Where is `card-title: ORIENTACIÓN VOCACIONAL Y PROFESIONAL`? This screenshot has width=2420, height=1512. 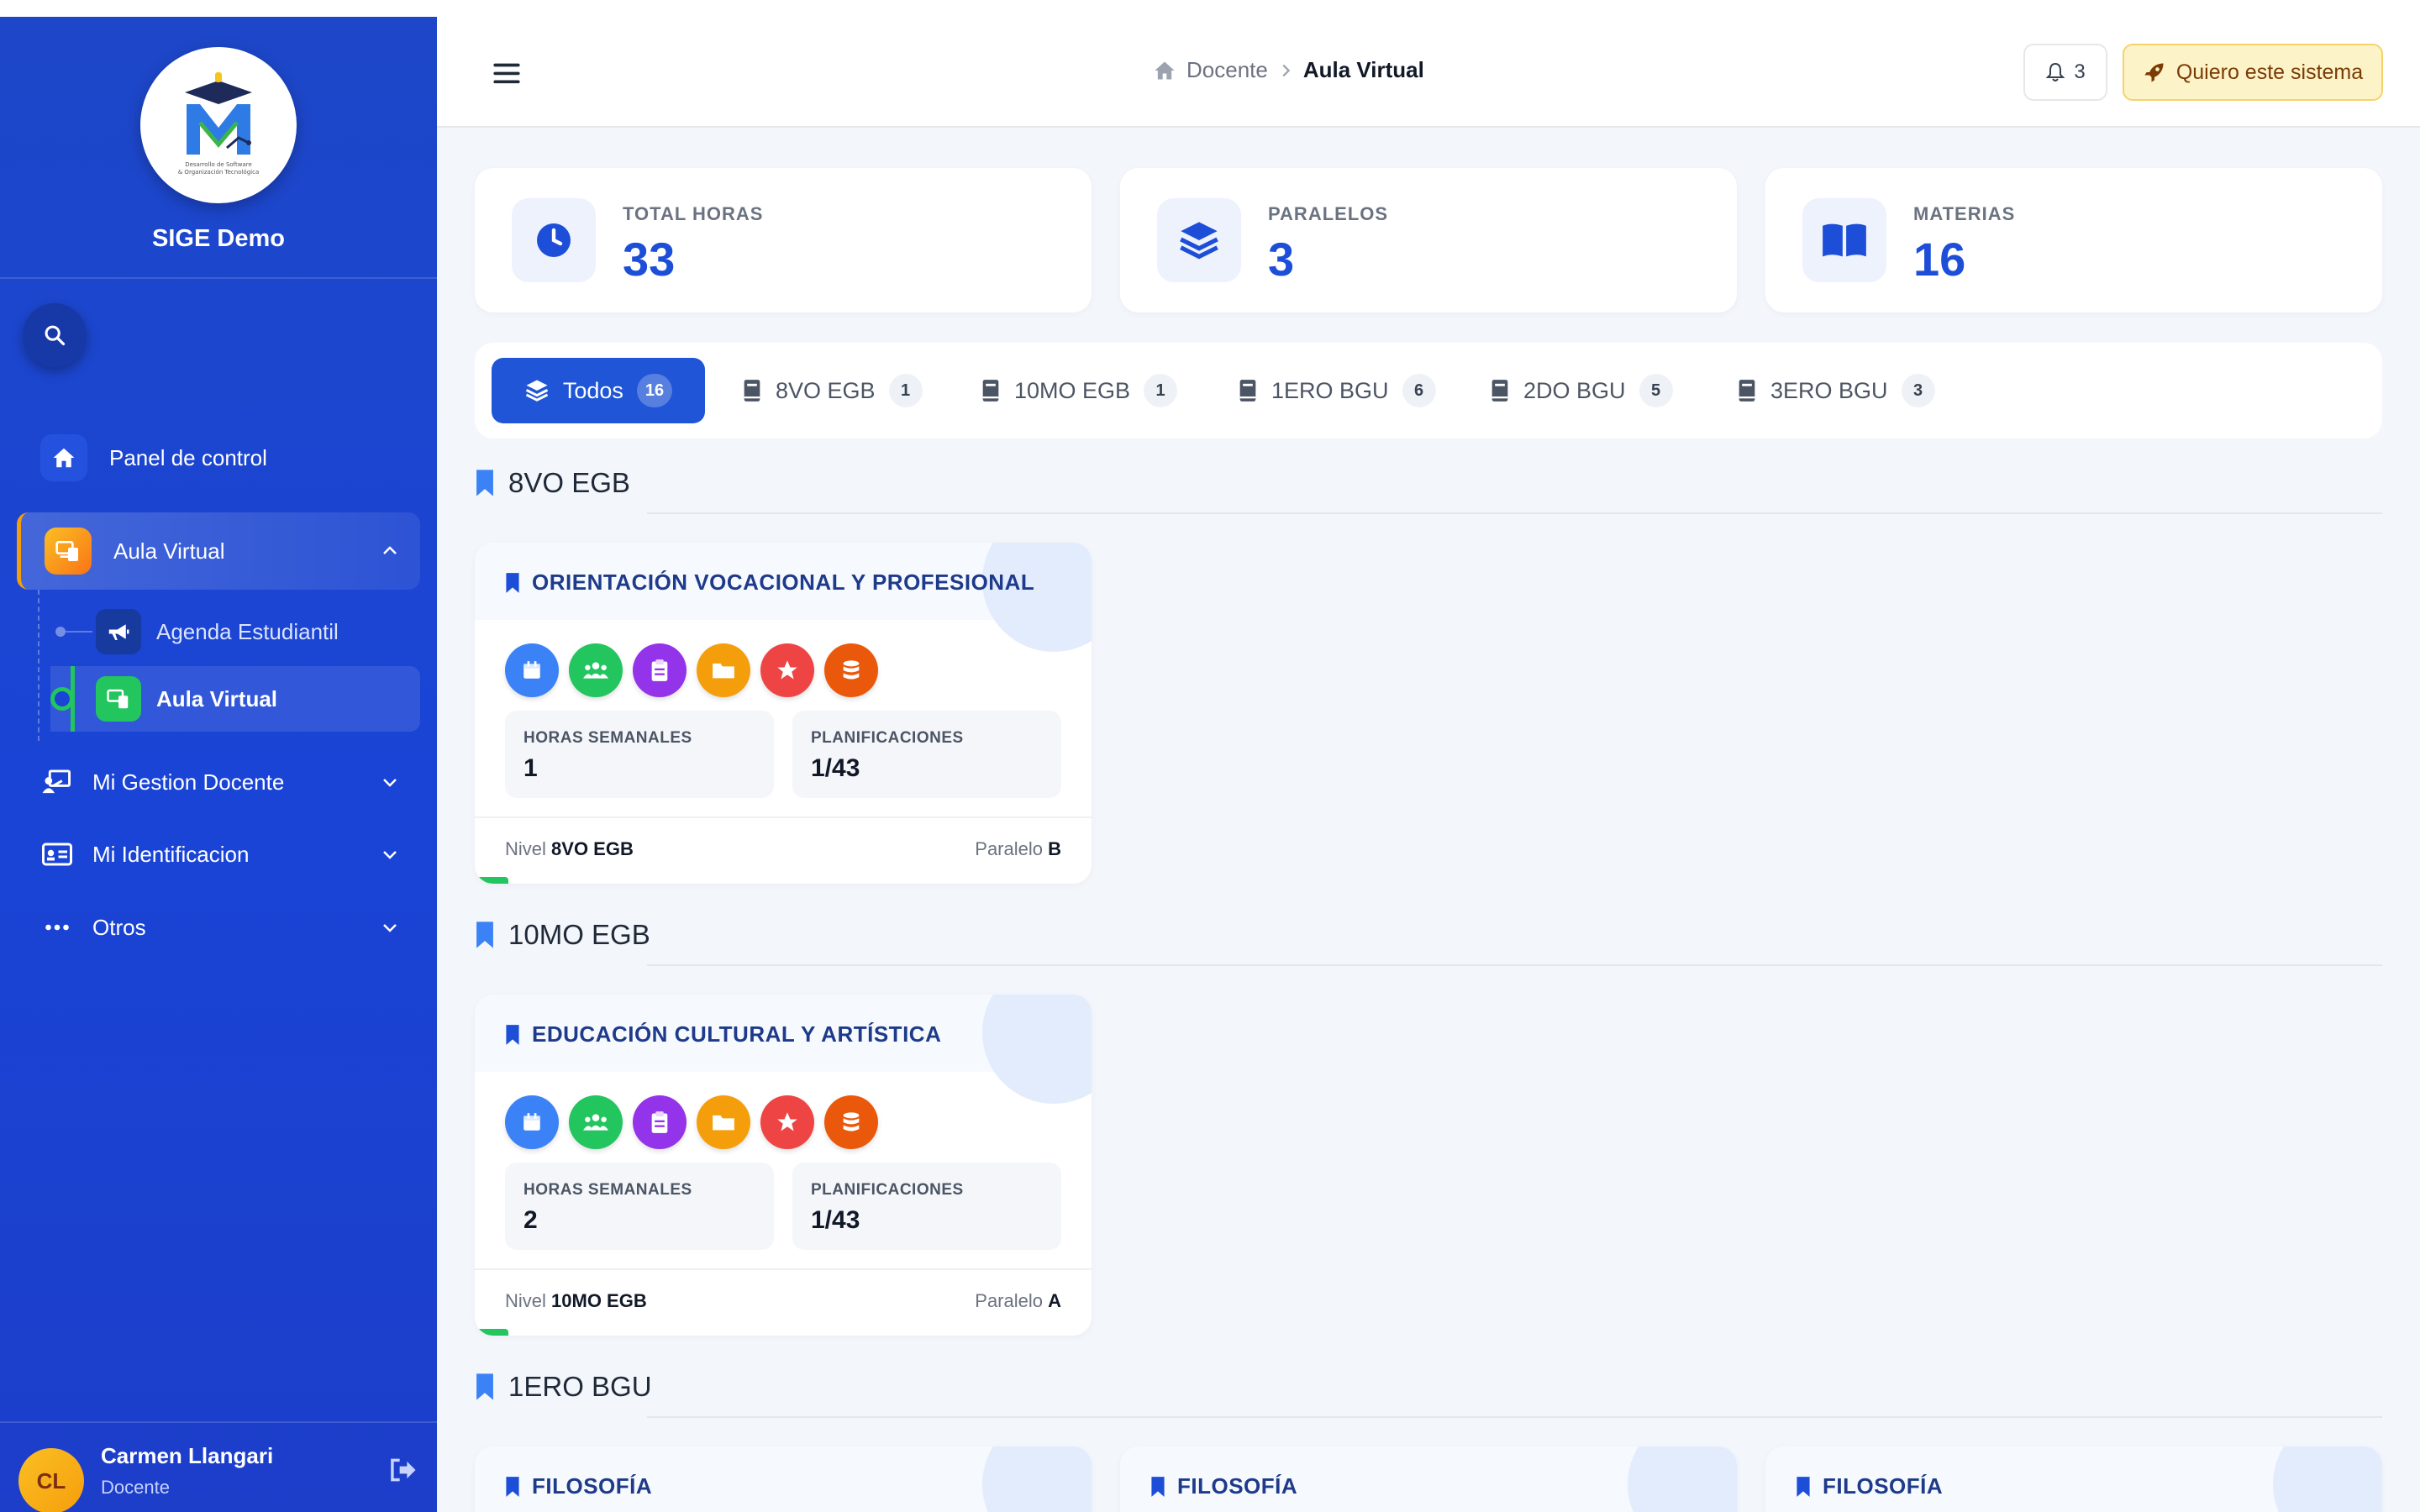
card-title: ORIENTACIÓN VOCACIONAL Y PROFESIONAL is located at coordinates (769, 583).